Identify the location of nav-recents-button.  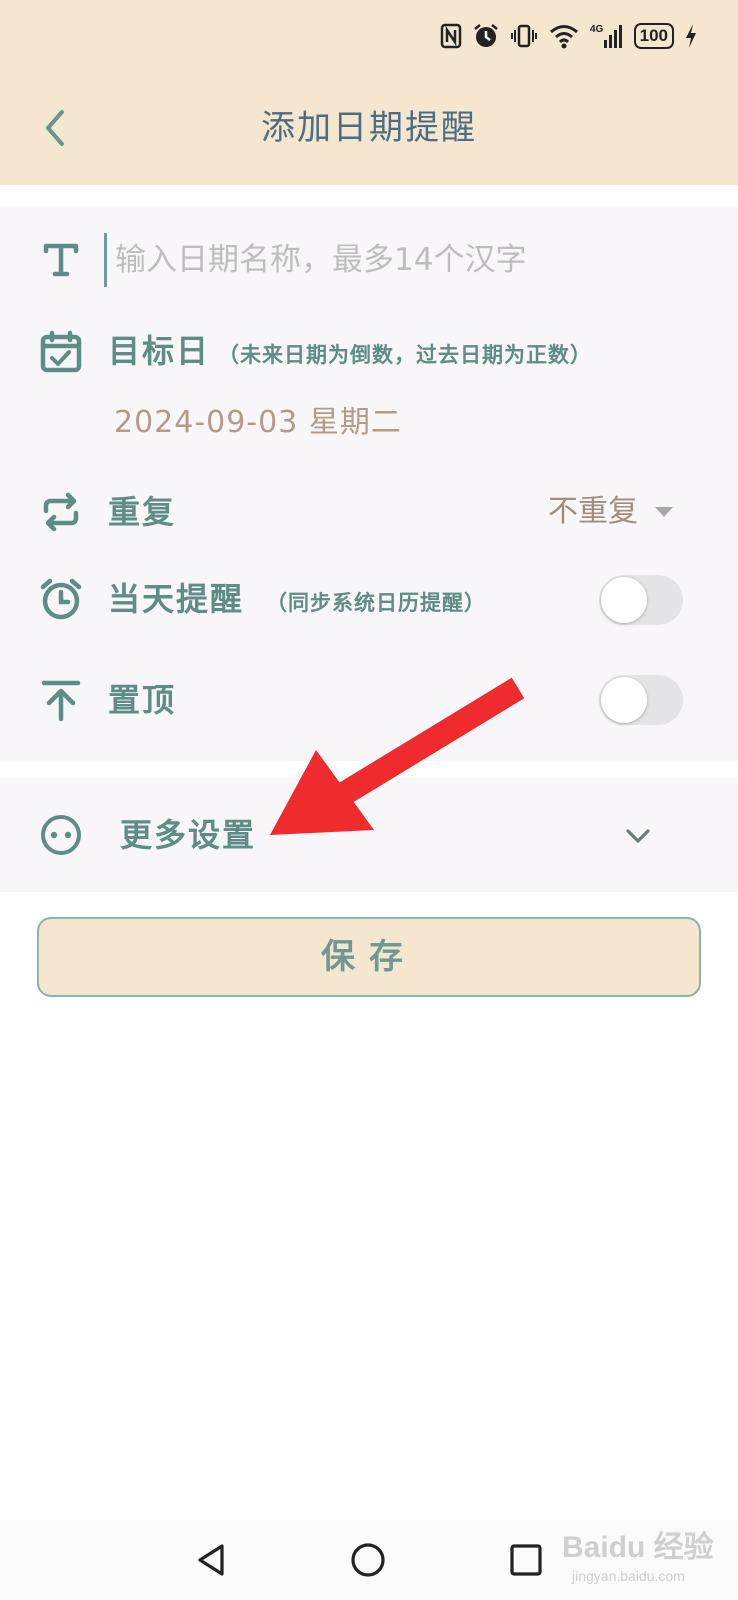
(526, 1562).